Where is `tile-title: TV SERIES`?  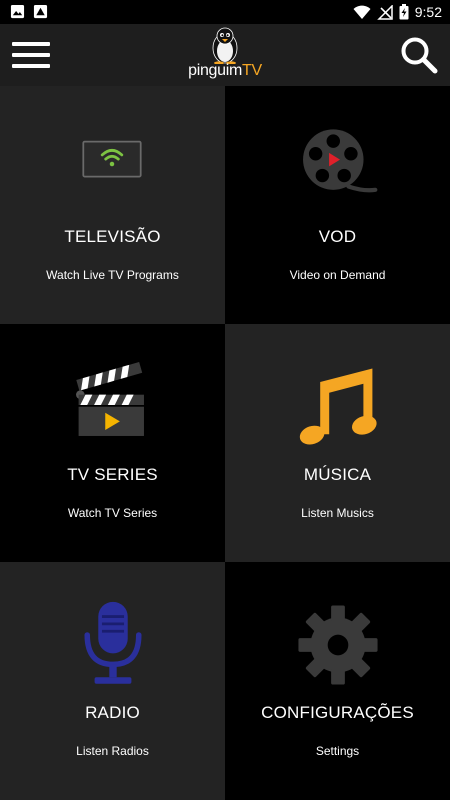 tile-title: TV SERIES is located at coordinates (112, 474).